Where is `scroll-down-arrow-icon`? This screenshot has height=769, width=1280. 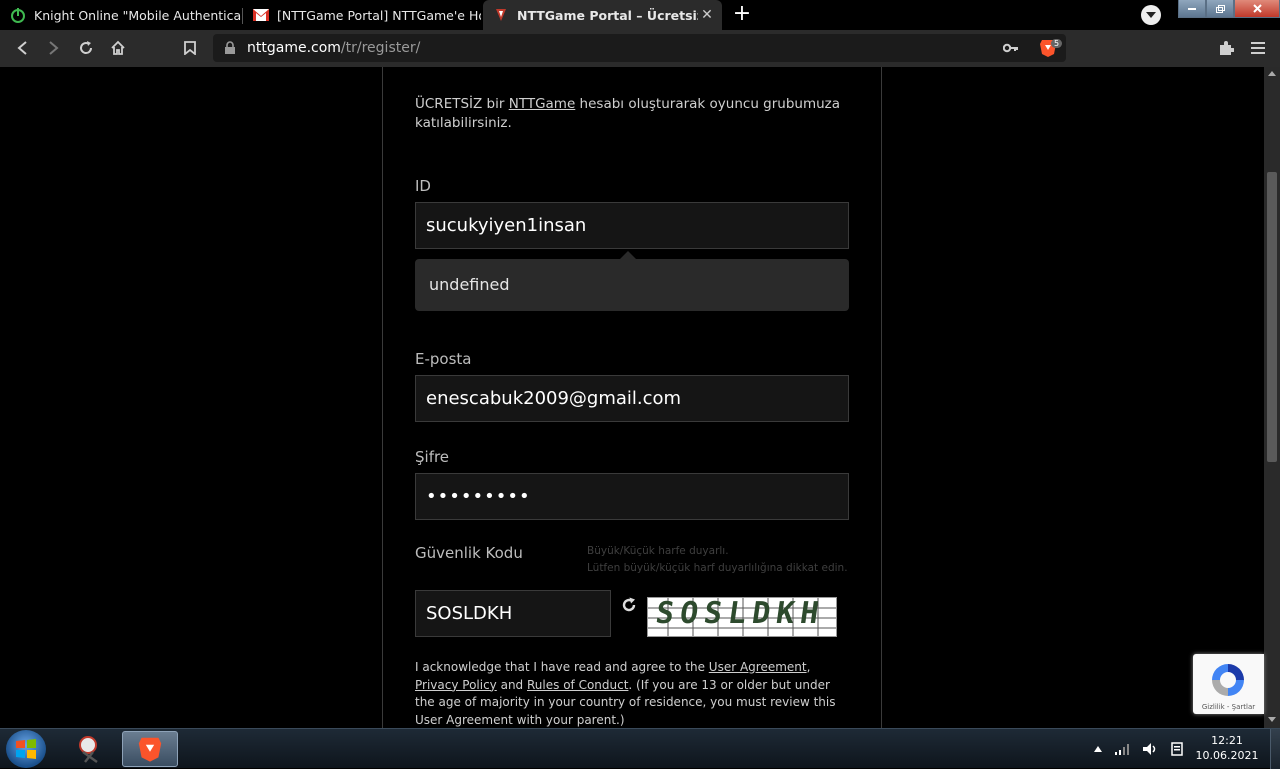 scroll-down-arrow-icon is located at coordinates (1272, 719).